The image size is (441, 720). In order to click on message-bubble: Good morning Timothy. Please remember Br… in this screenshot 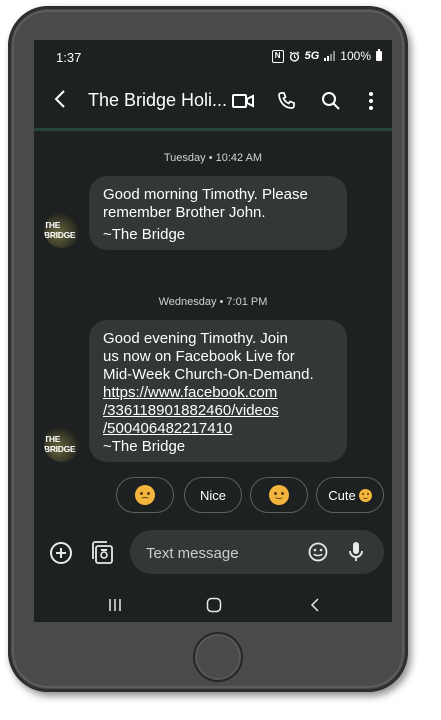, I will do `click(218, 213)`.